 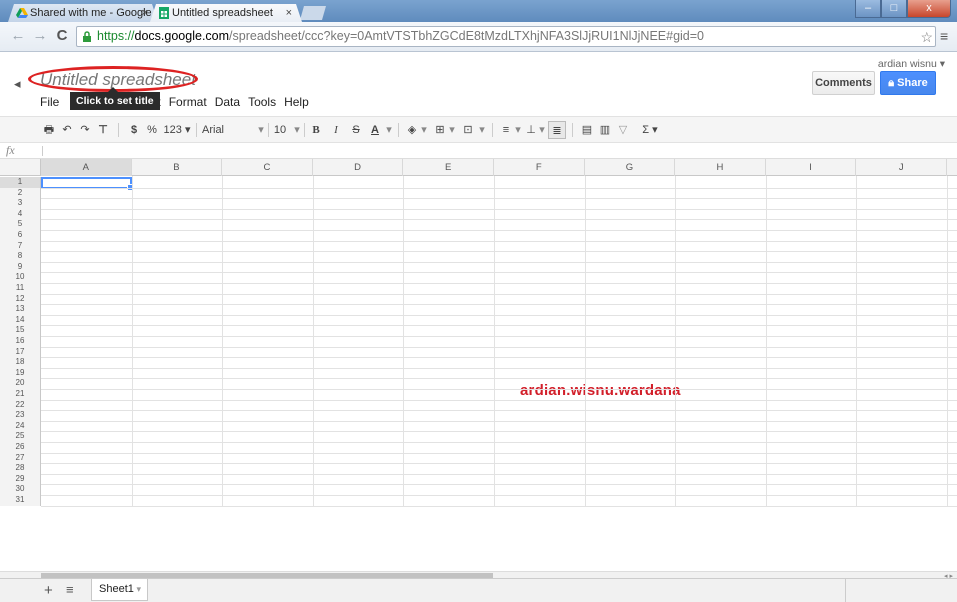 What do you see at coordinates (20, 426) in the screenshot?
I see `row-header-24: 24` at bounding box center [20, 426].